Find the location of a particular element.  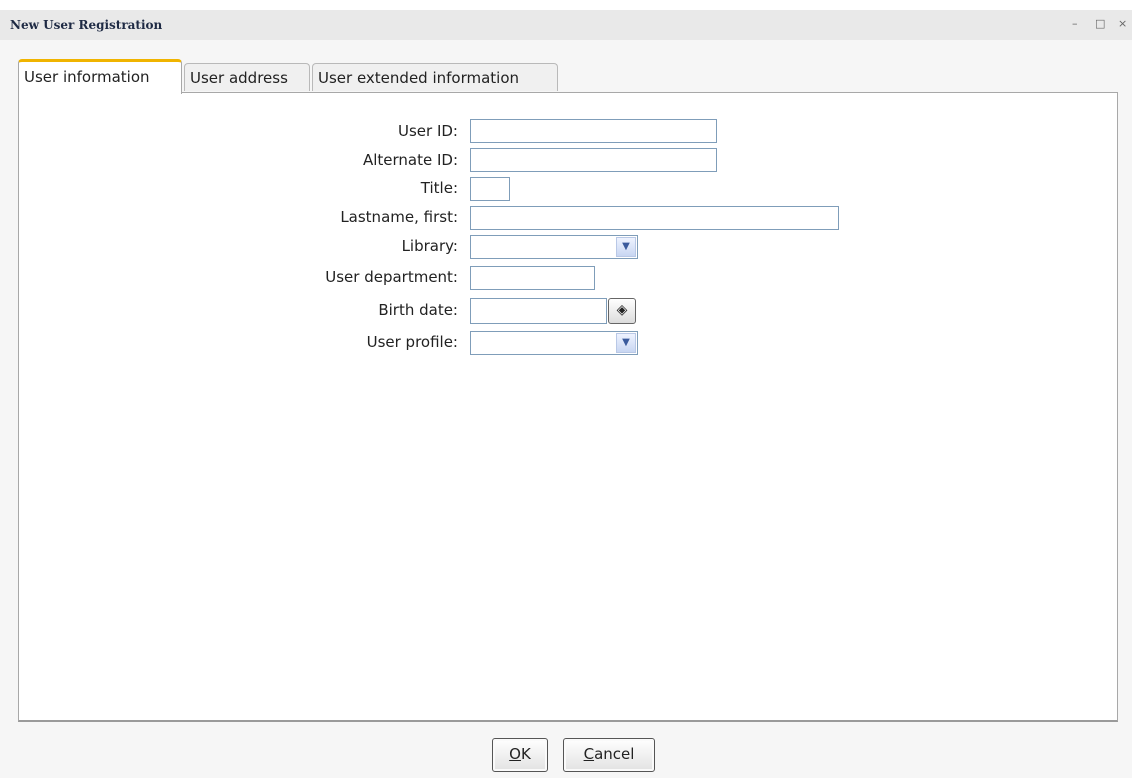

library-select: ▼ is located at coordinates (554, 247).